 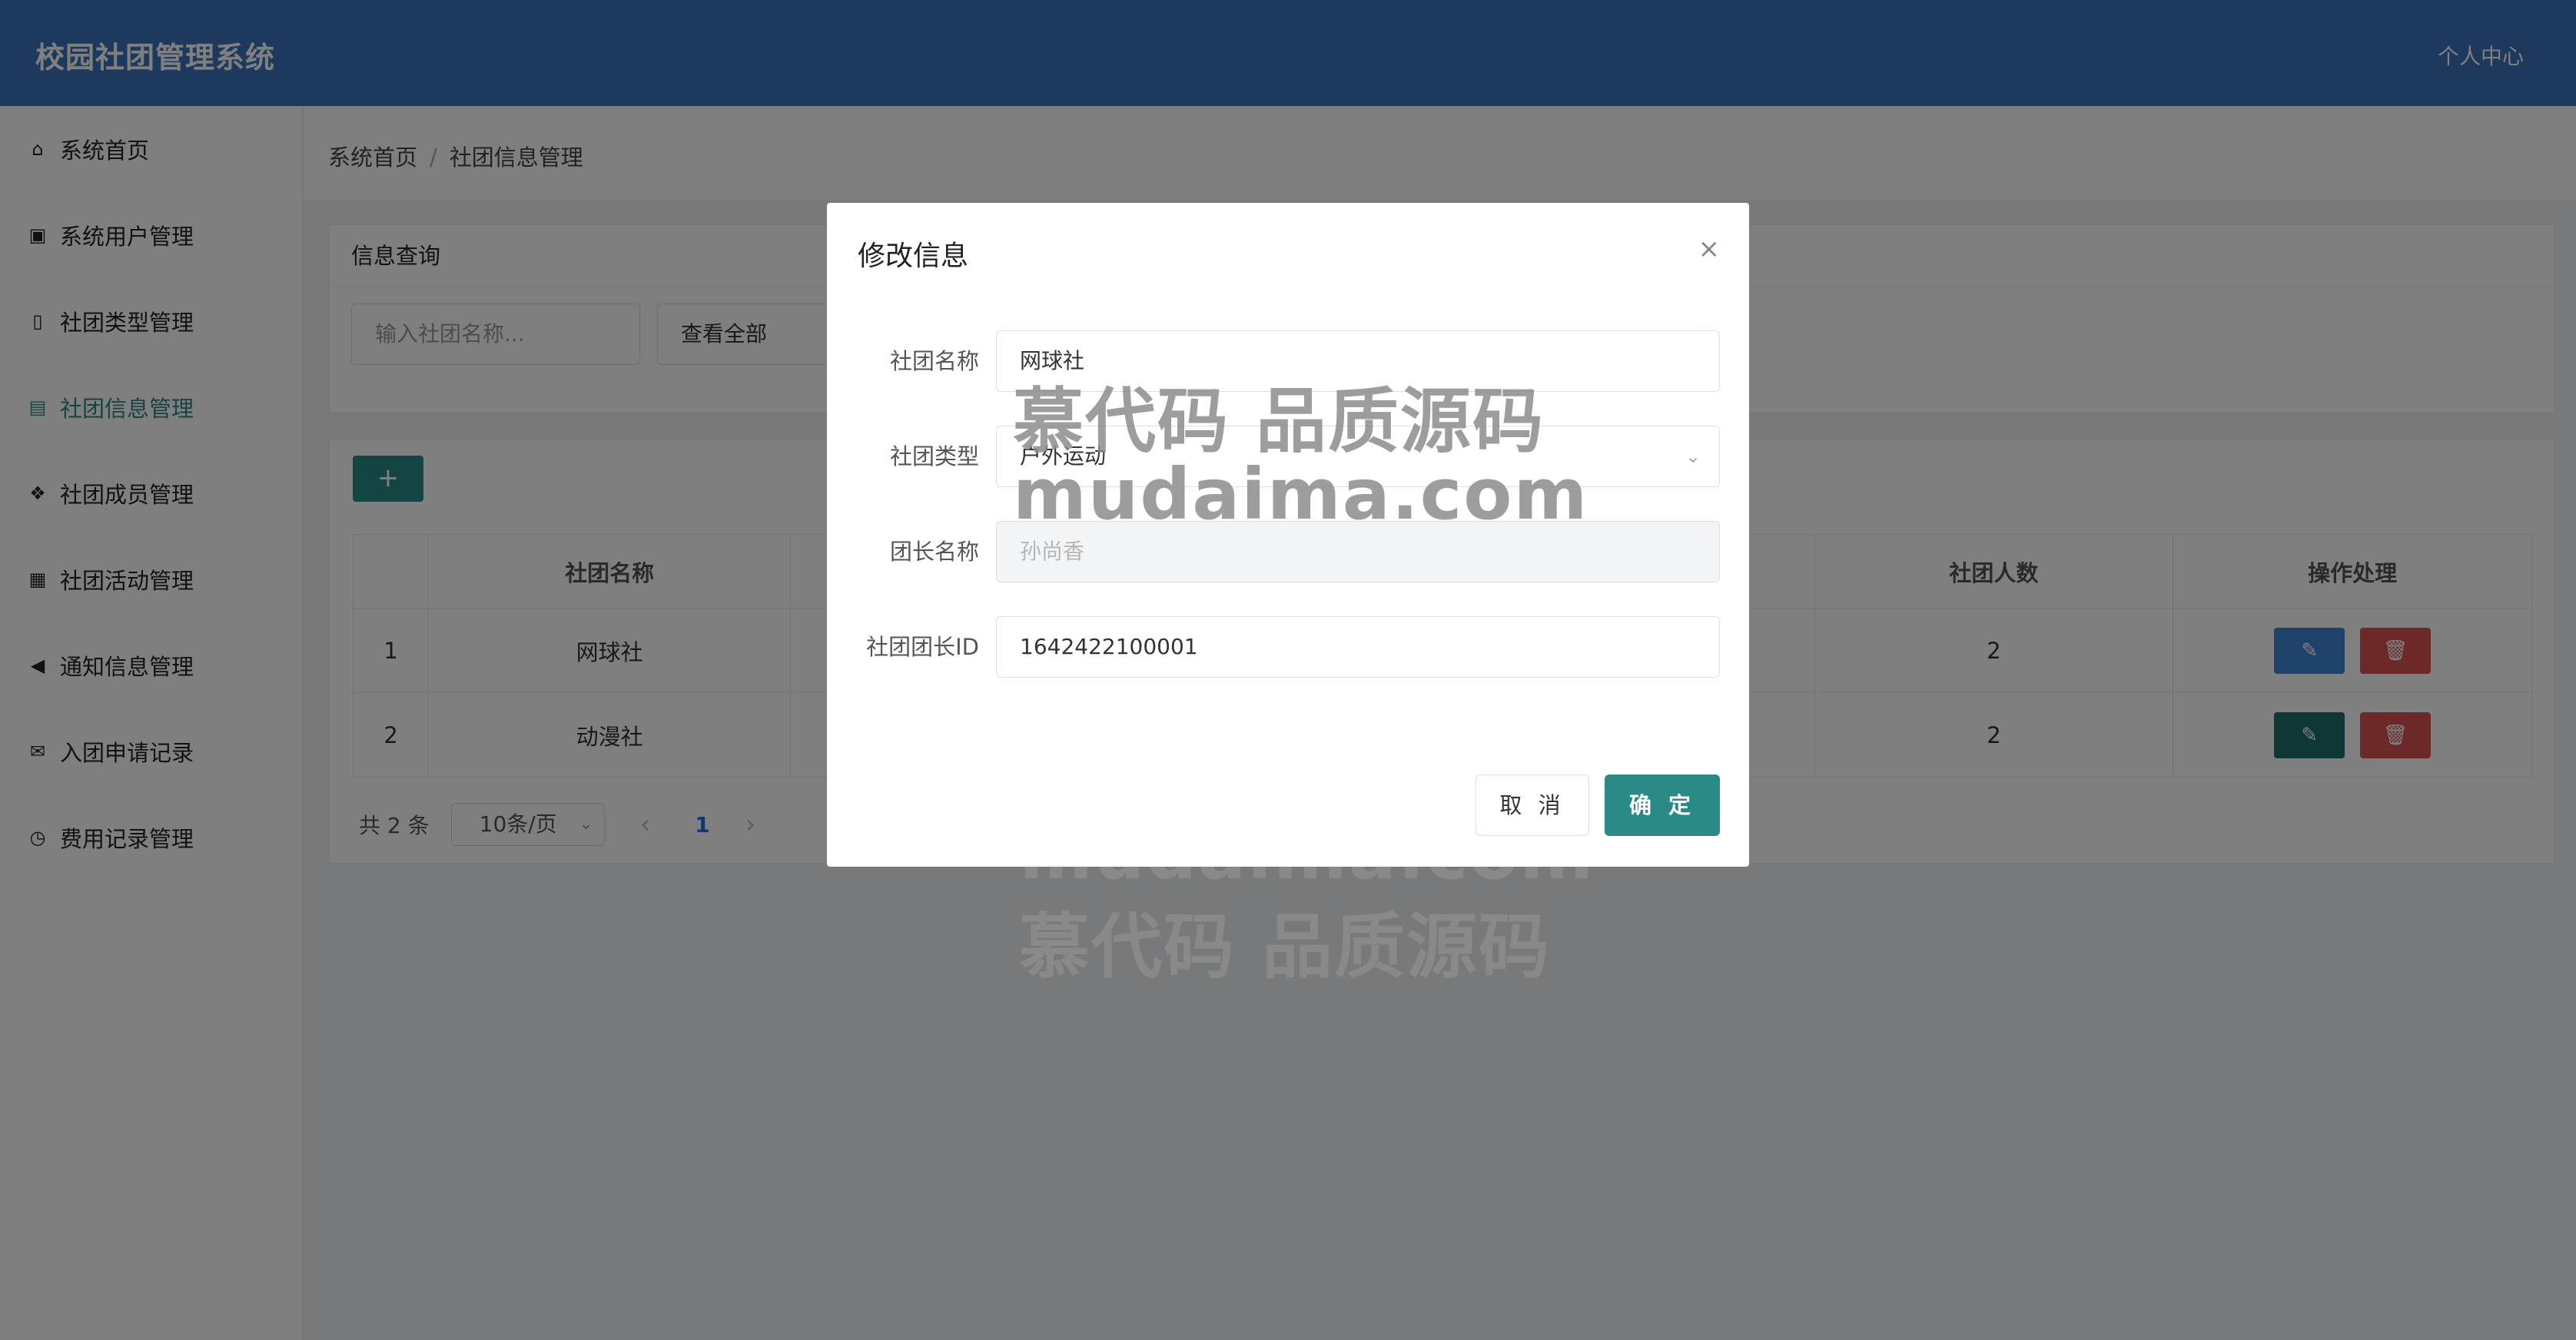 I want to click on club-type-label: 社团类型, so click(x=934, y=456).